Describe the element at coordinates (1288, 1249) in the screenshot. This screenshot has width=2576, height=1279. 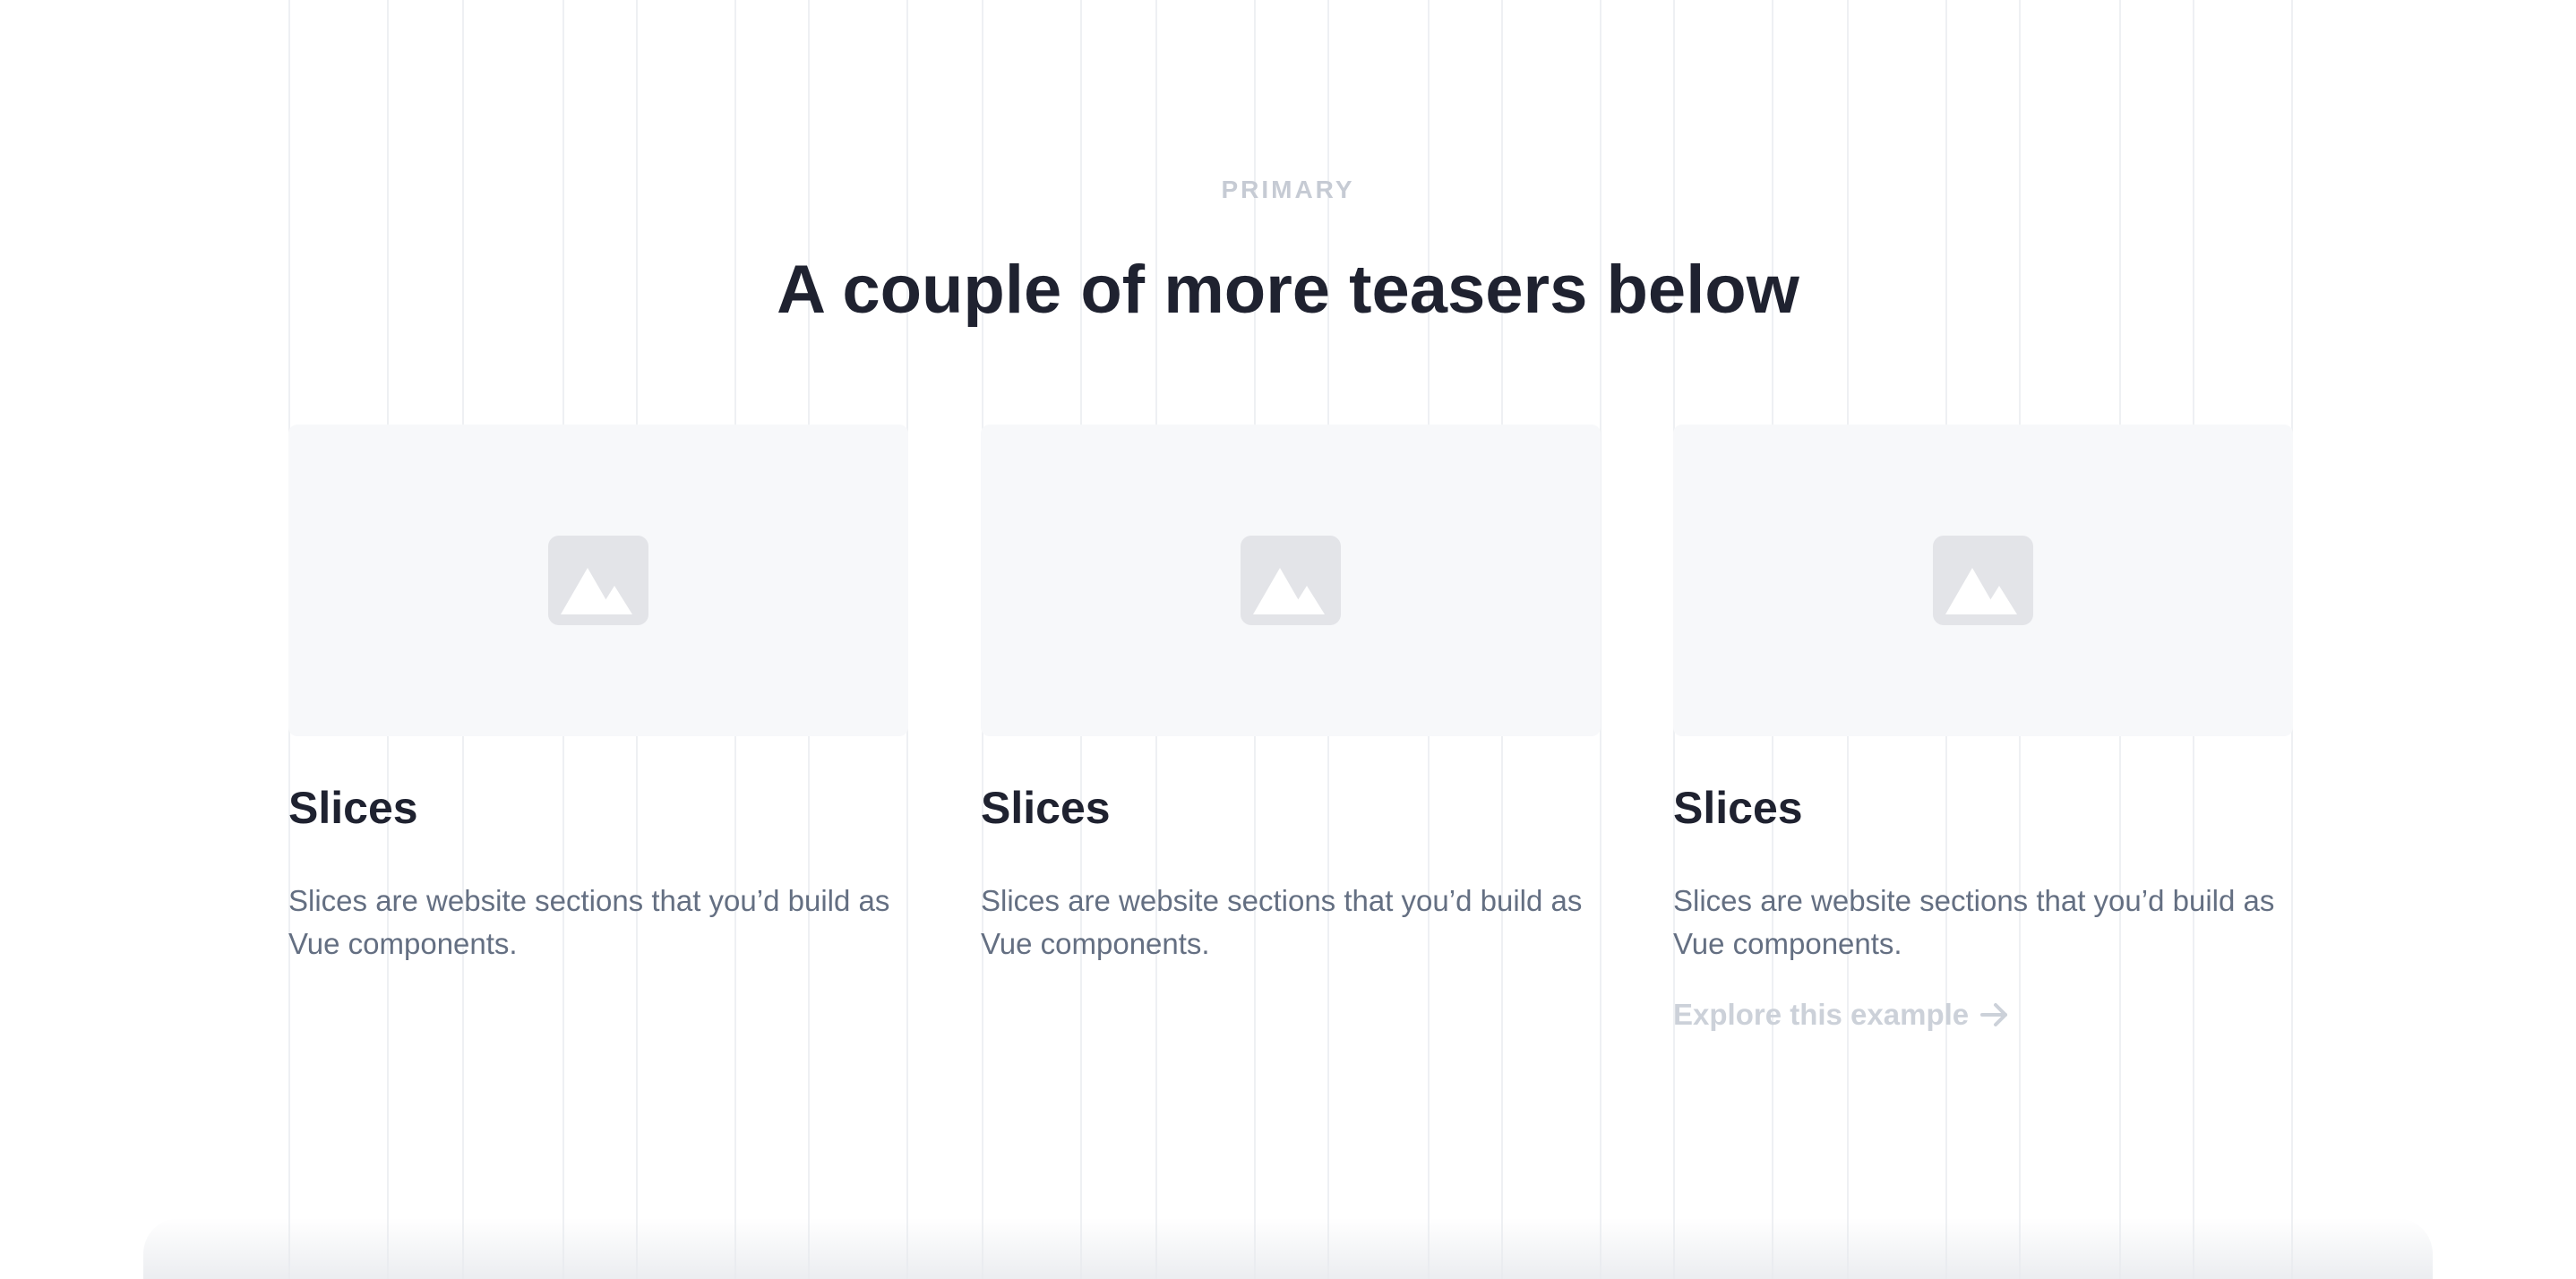
I see `next-section-edge` at that location.